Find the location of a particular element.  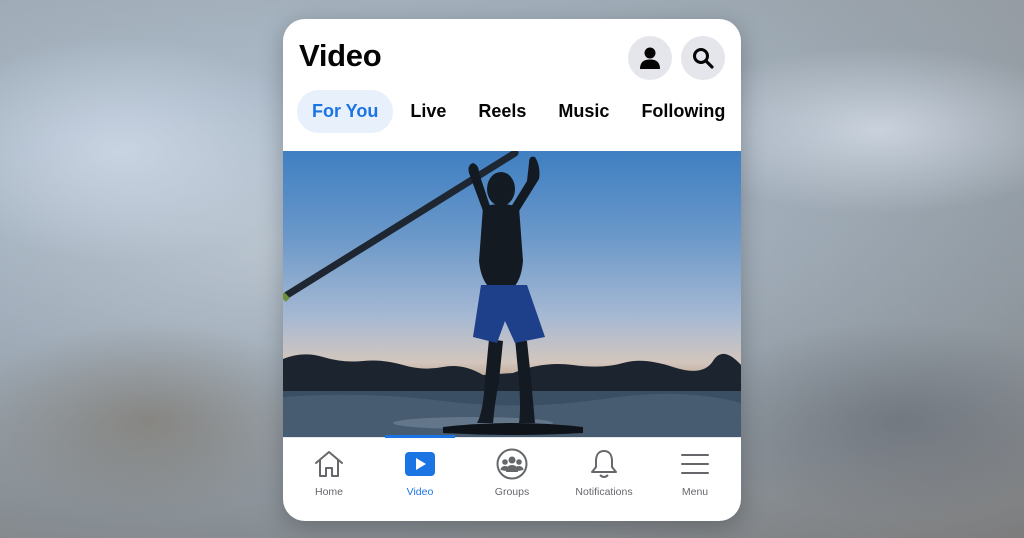

nav-notifications-label: Notifications is located at coordinates (604, 492).